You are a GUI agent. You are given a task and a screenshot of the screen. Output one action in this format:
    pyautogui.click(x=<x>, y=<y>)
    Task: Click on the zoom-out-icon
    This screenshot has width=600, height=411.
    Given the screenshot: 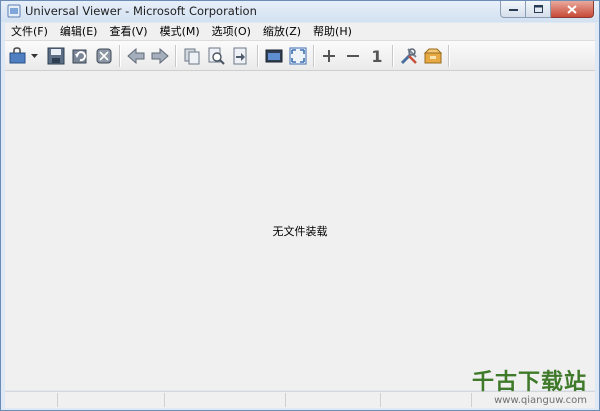 What is the action you would take?
    pyautogui.click(x=353, y=56)
    